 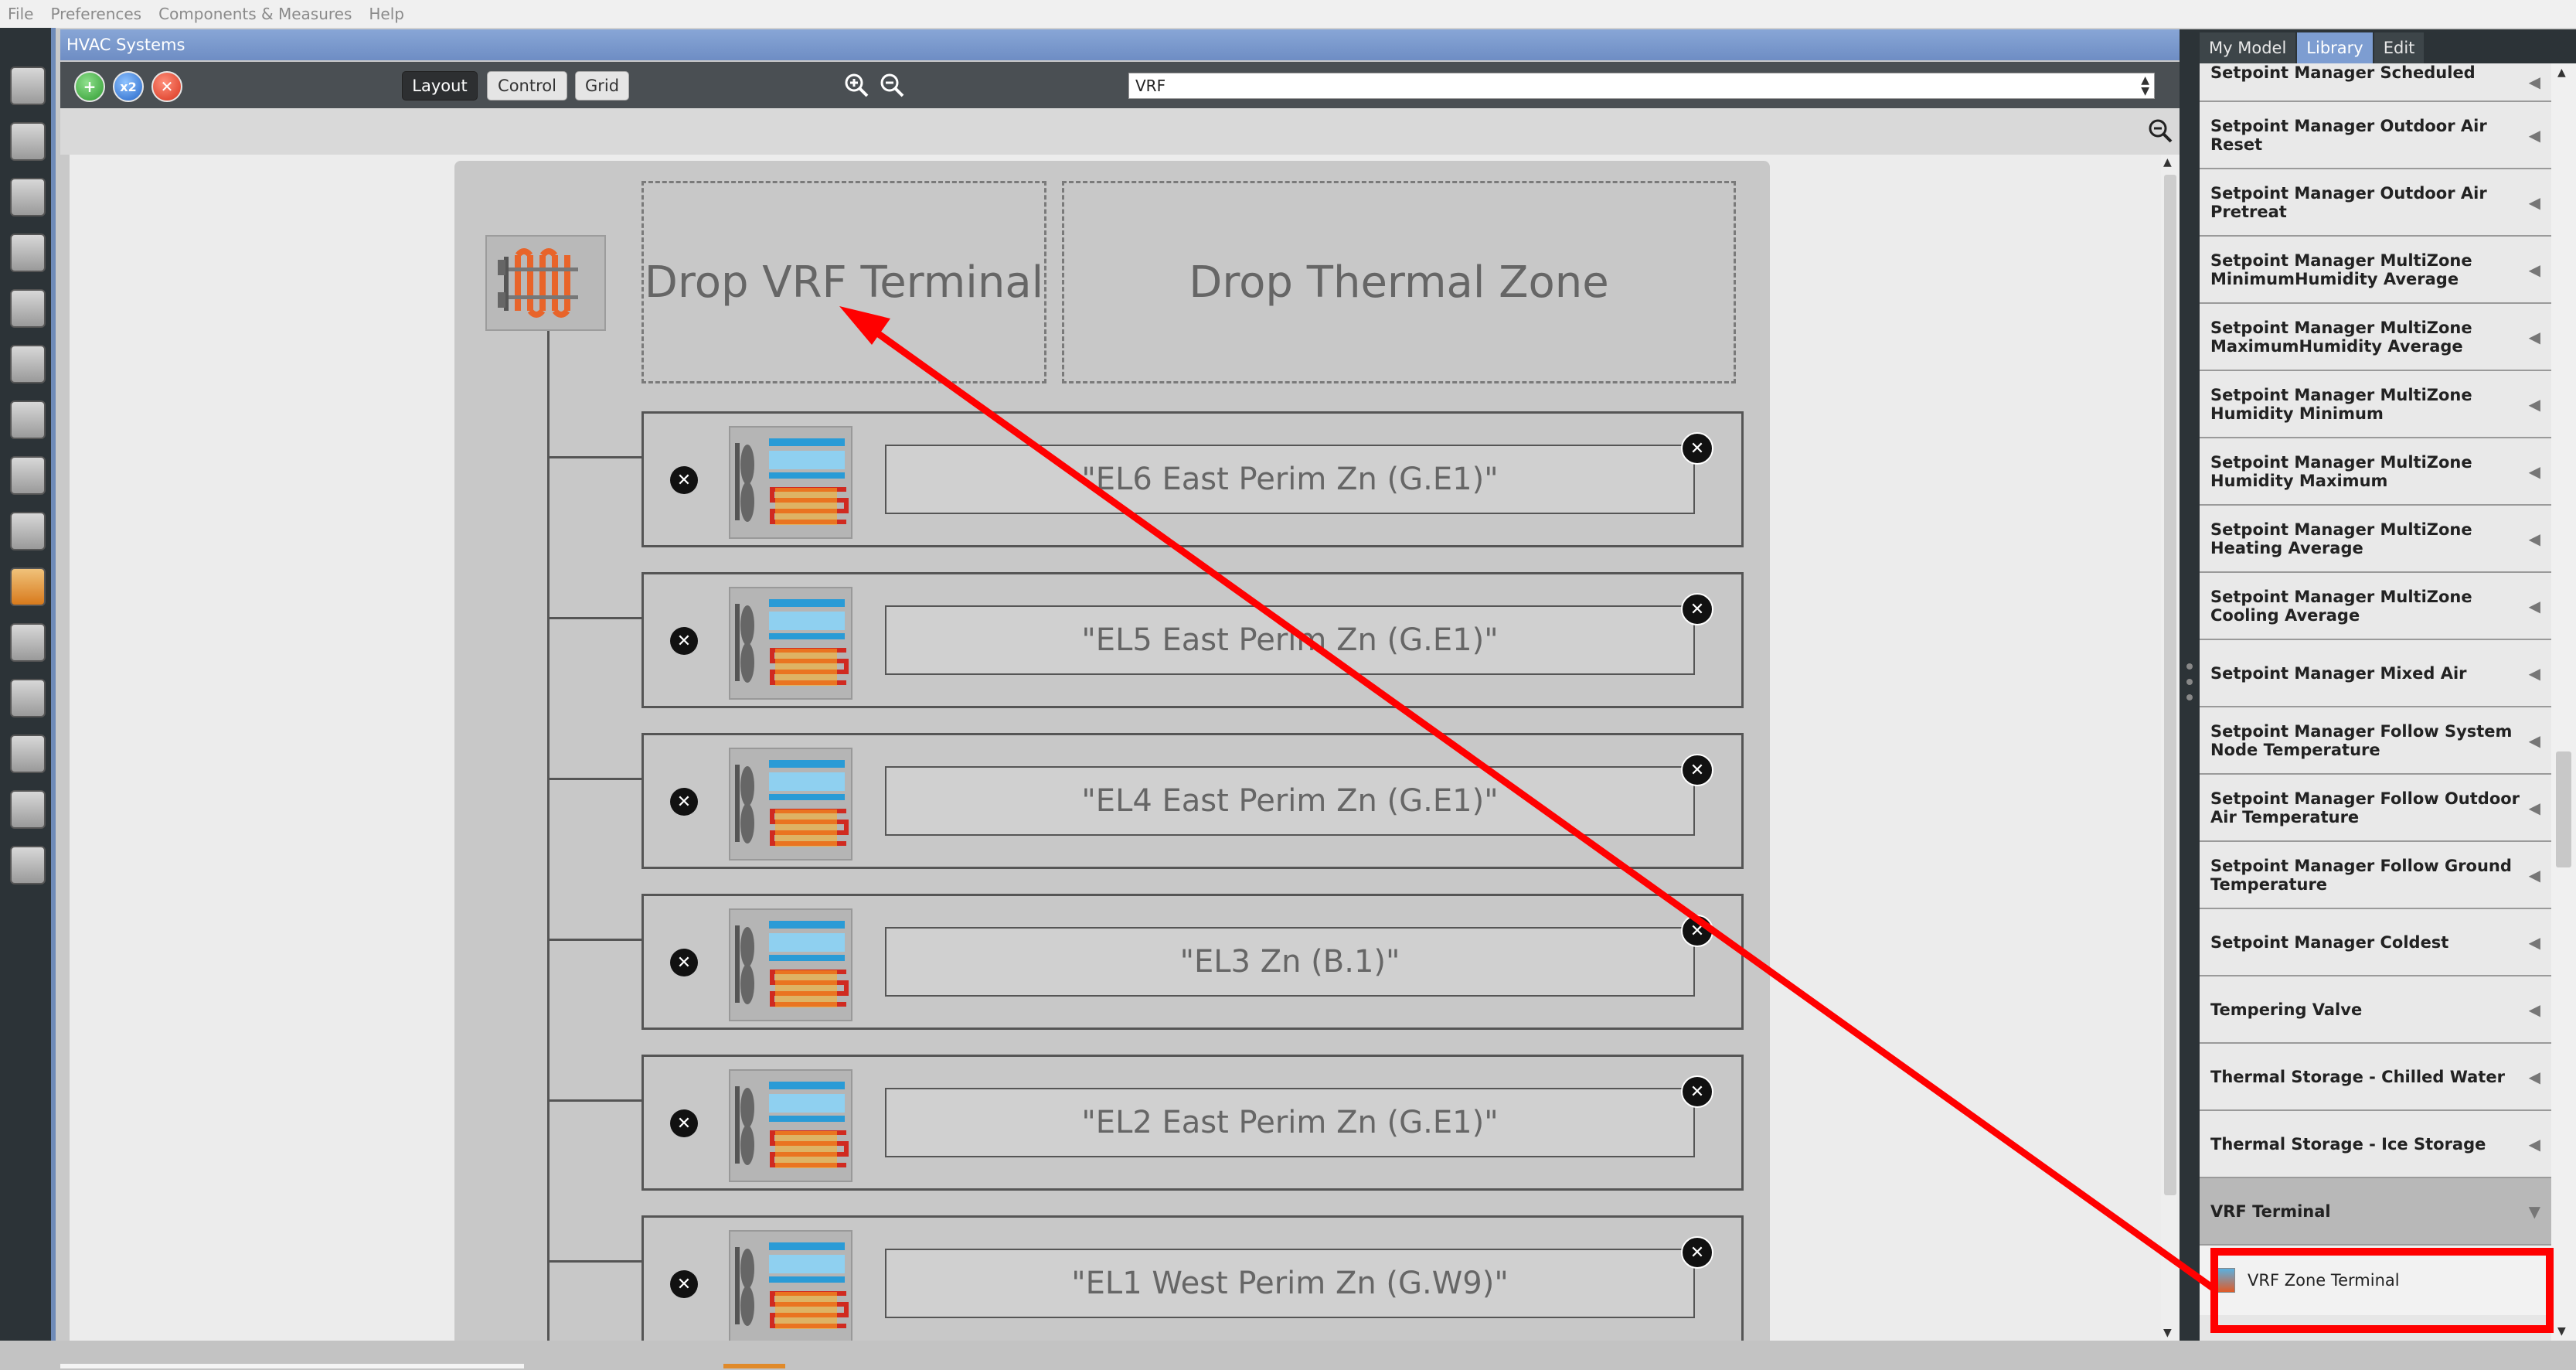 I want to click on schedules-tool, so click(x=28, y=141).